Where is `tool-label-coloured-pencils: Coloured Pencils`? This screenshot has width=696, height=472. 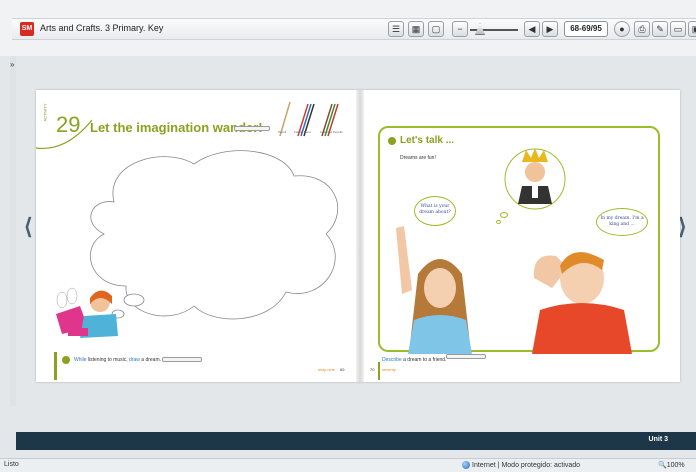
tool-label-coloured-pencils: Coloured Pencils is located at coordinates (331, 132).